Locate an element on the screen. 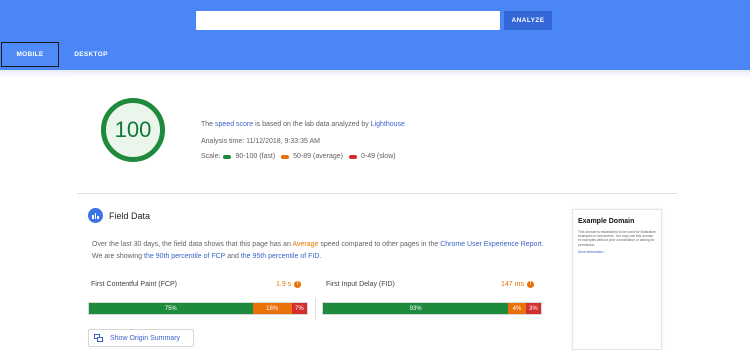 The height and width of the screenshot is (350, 750). section-divider is located at coordinates (377, 193).